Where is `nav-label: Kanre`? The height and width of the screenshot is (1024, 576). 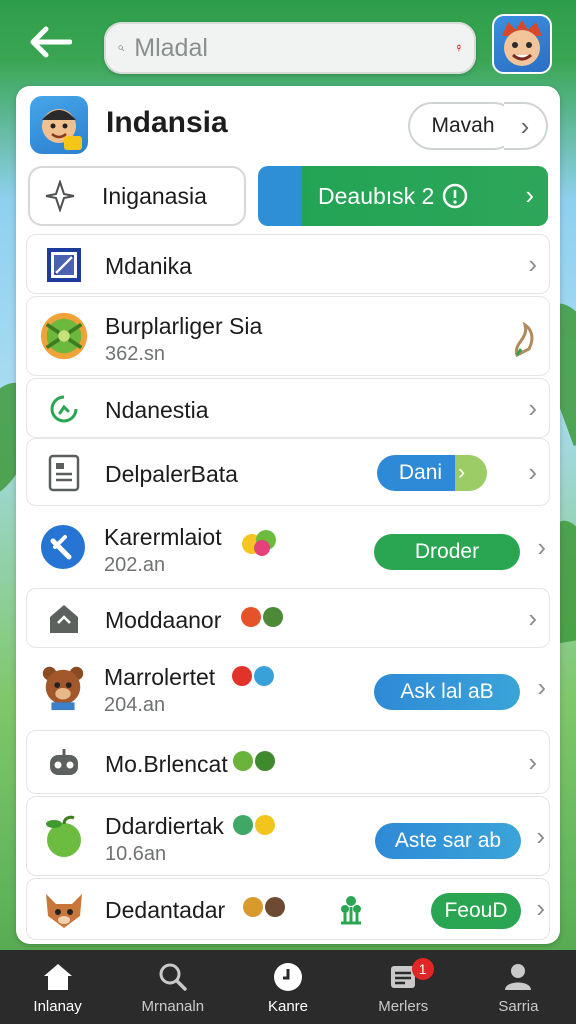 nav-label: Kanre is located at coordinates (288, 1006).